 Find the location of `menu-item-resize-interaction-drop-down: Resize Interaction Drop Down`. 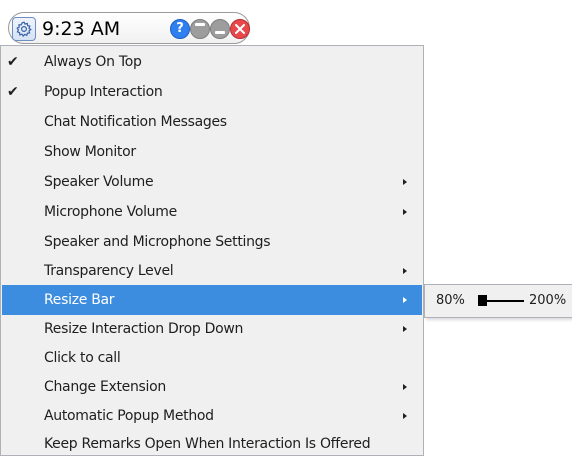

menu-item-resize-interaction-drop-down: Resize Interaction Drop Down is located at coordinates (212, 329).